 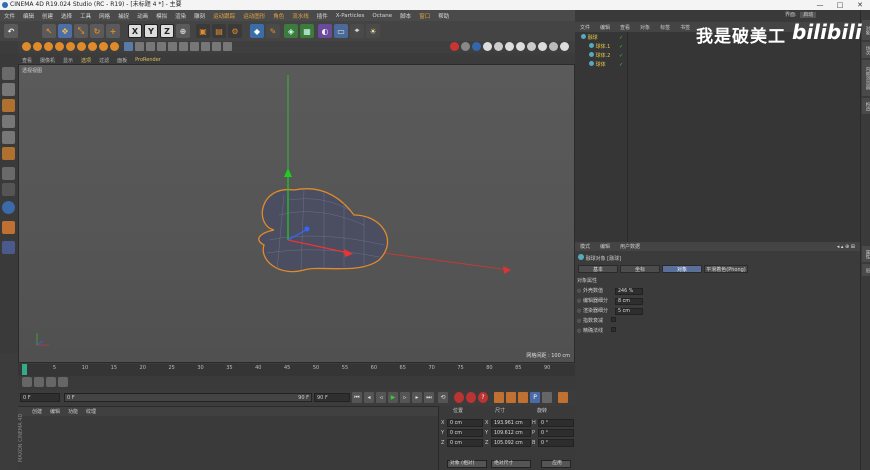 What do you see at coordinates (682, 269) in the screenshot?
I see `tab-object: 对象` at bounding box center [682, 269].